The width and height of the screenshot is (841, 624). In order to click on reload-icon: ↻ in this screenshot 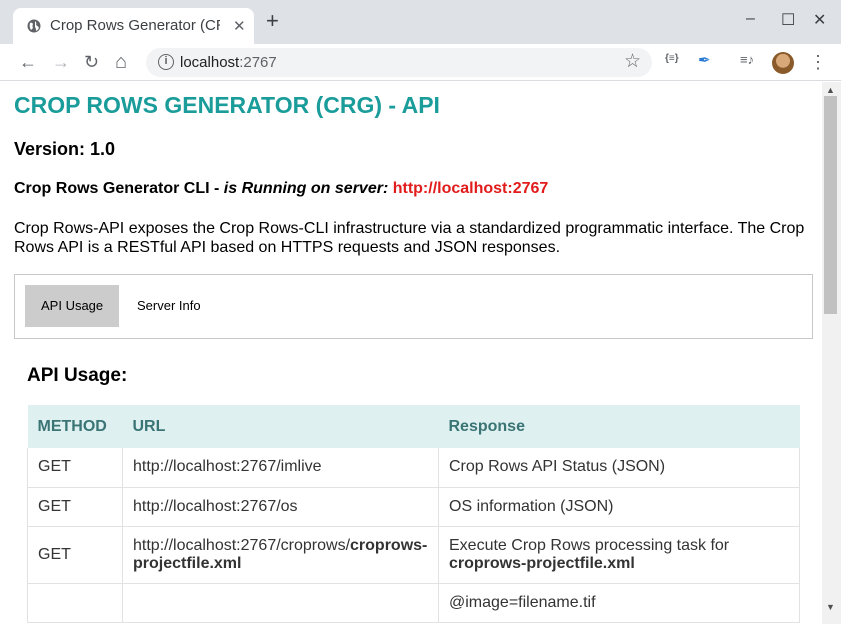, I will do `click(91, 62)`.